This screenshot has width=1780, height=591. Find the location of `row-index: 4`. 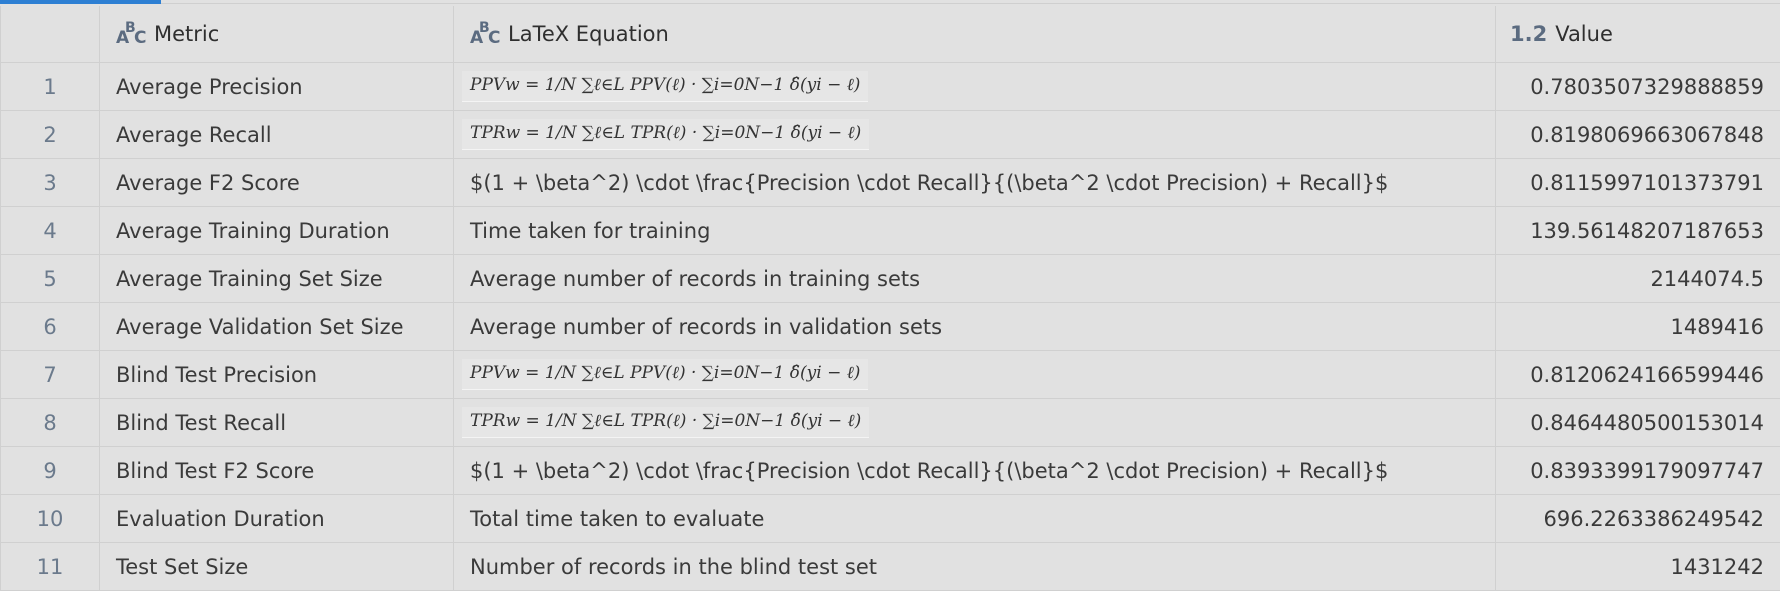

row-index: 4 is located at coordinates (50, 230).